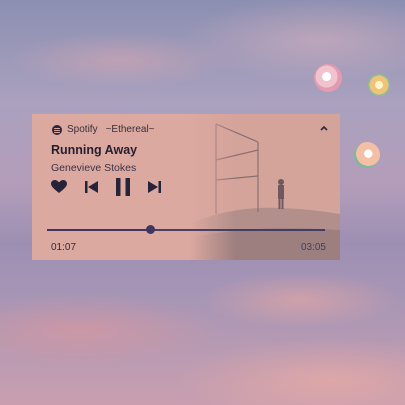  I want to click on track-artist: Genevieve Stokes, so click(94, 168).